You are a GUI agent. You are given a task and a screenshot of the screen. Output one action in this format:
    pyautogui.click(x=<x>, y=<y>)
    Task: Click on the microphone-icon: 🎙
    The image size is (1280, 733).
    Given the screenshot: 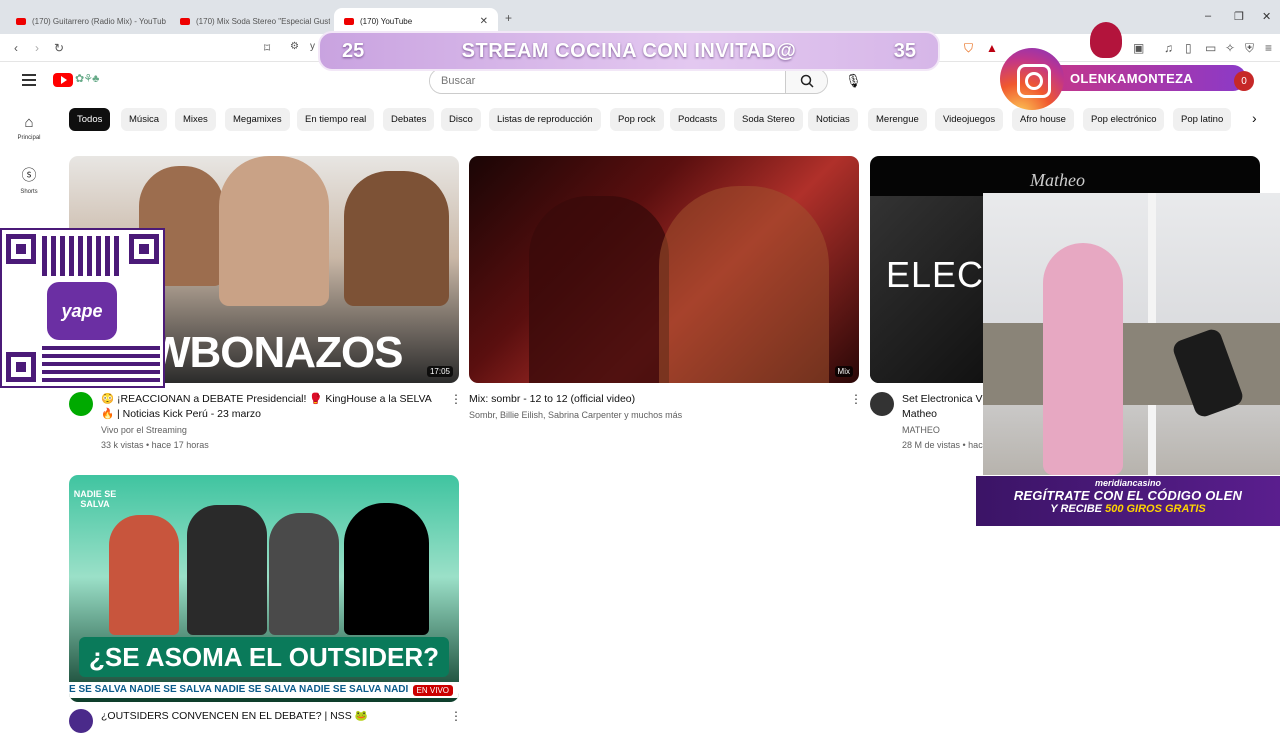 What is the action you would take?
    pyautogui.click(x=853, y=81)
    